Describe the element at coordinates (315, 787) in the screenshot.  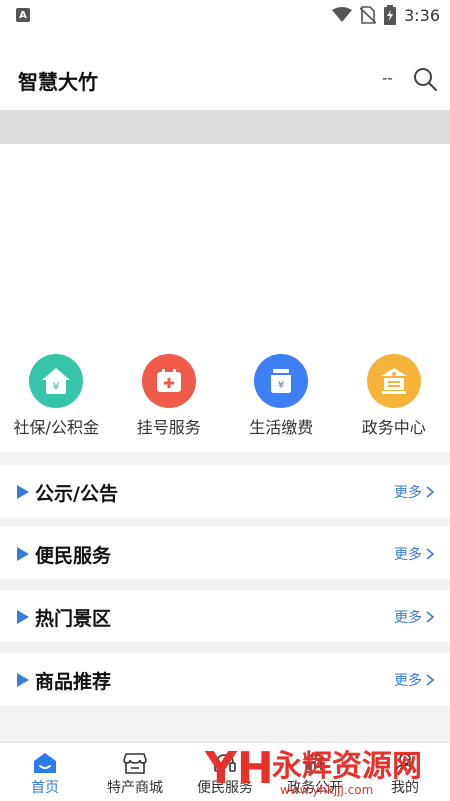
I see `nav-label: 政务公开` at that location.